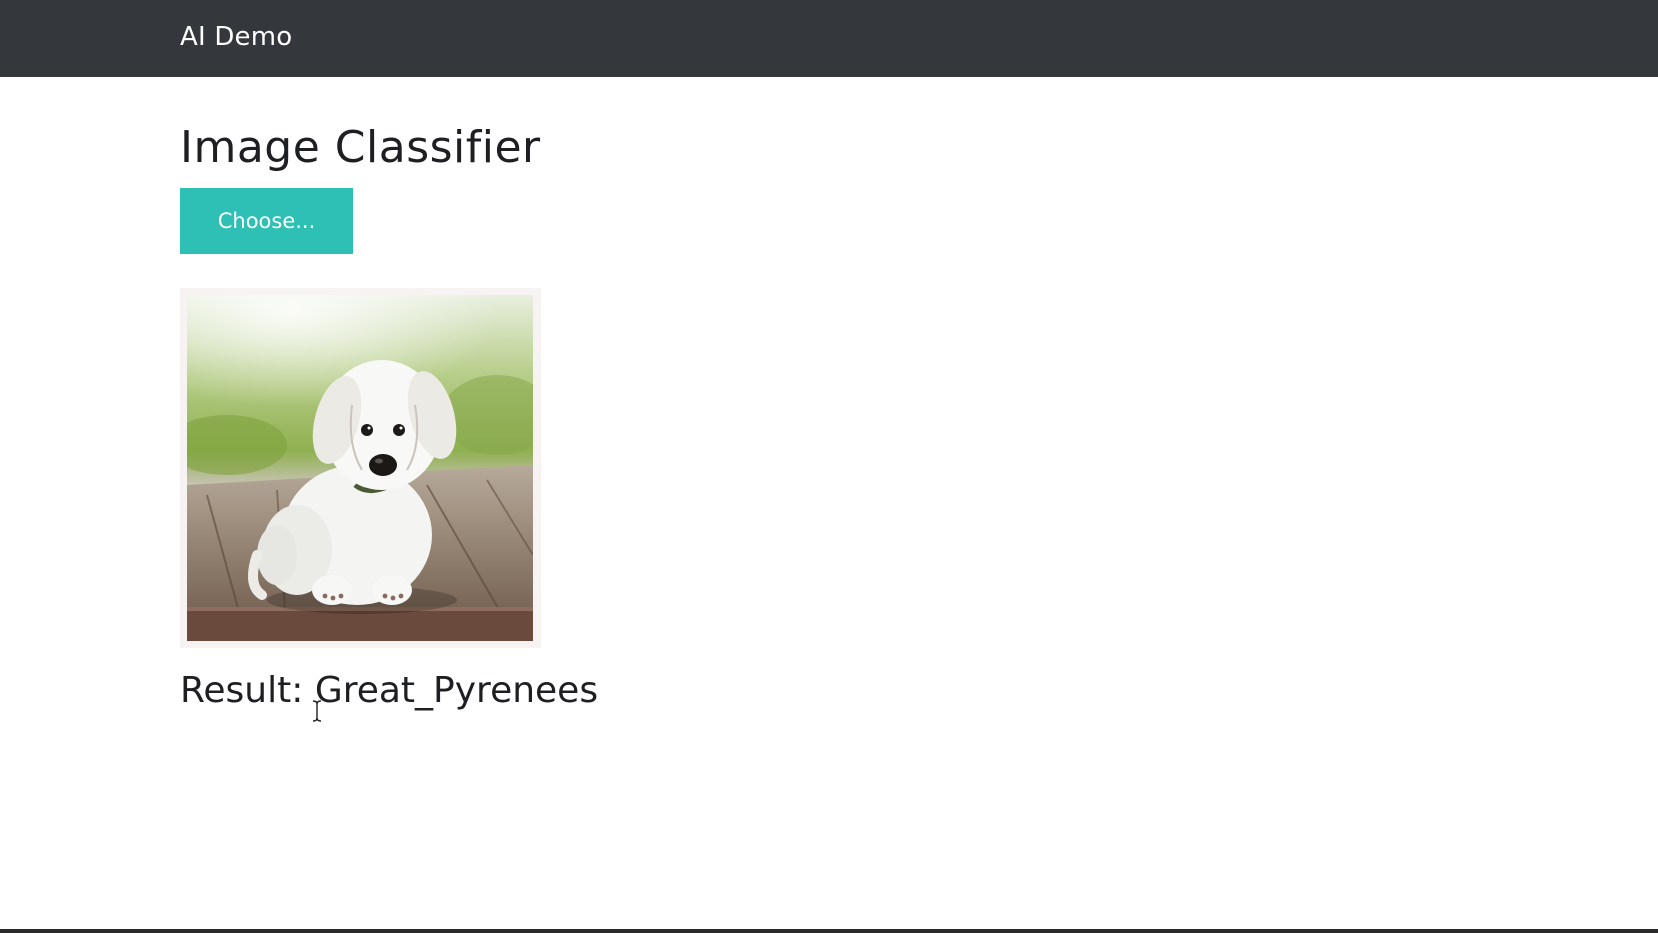  I want to click on puppy-photo, so click(360, 468).